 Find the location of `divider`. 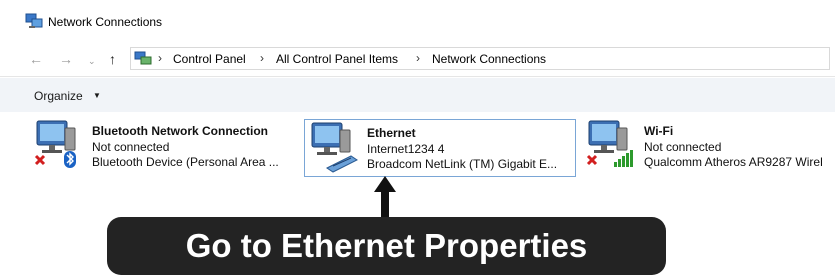

divider is located at coordinates (417, 76).